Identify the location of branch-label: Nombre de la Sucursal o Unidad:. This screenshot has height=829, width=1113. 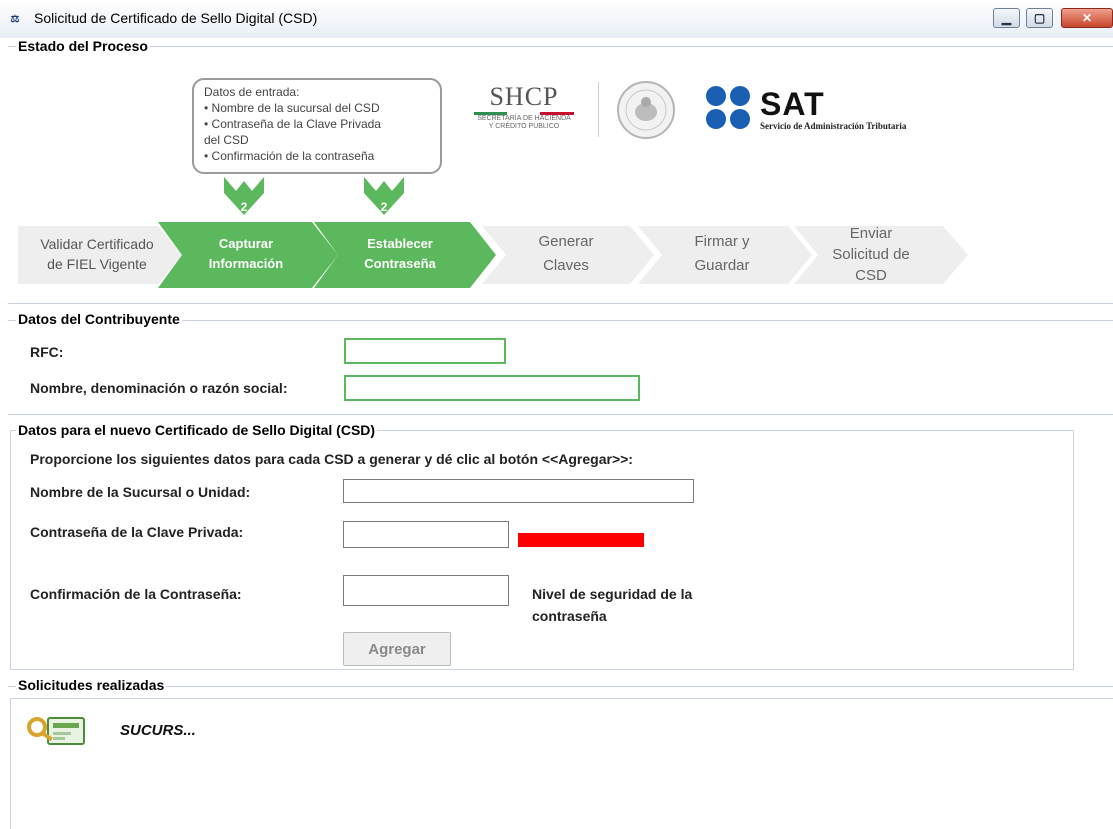
(140, 492).